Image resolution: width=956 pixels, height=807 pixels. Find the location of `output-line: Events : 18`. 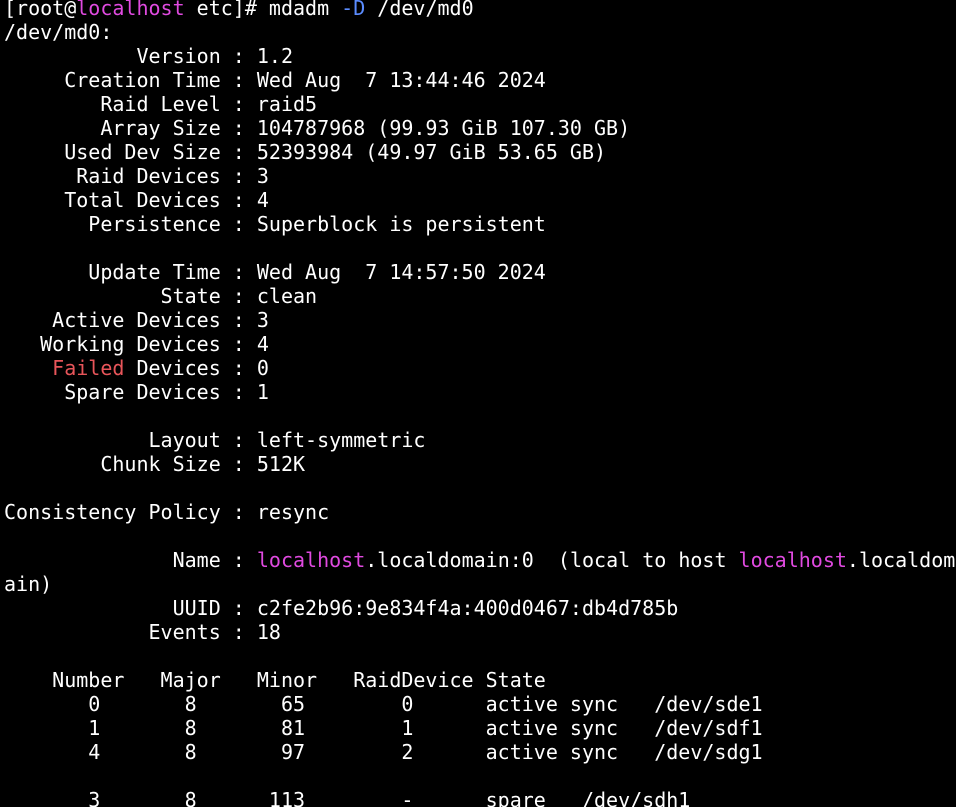

output-line: Events : 18 is located at coordinates (142, 632).